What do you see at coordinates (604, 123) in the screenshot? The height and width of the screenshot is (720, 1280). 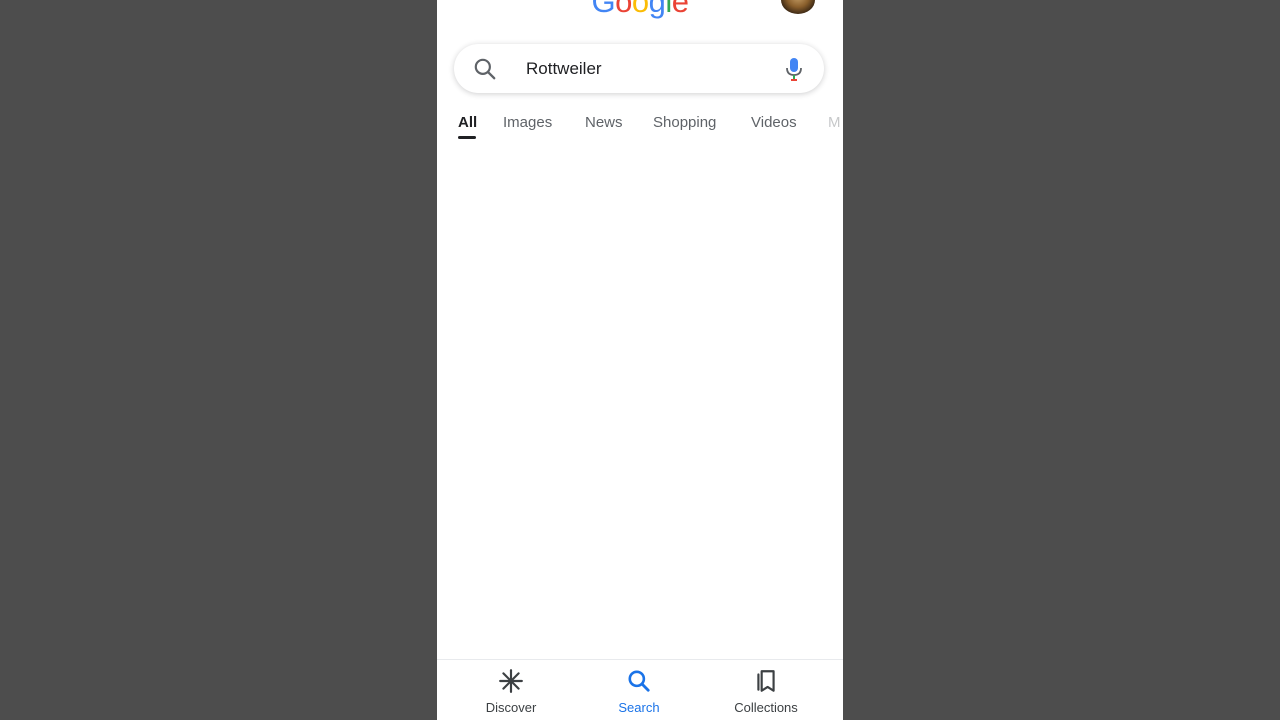 I see `tab-news: News` at bounding box center [604, 123].